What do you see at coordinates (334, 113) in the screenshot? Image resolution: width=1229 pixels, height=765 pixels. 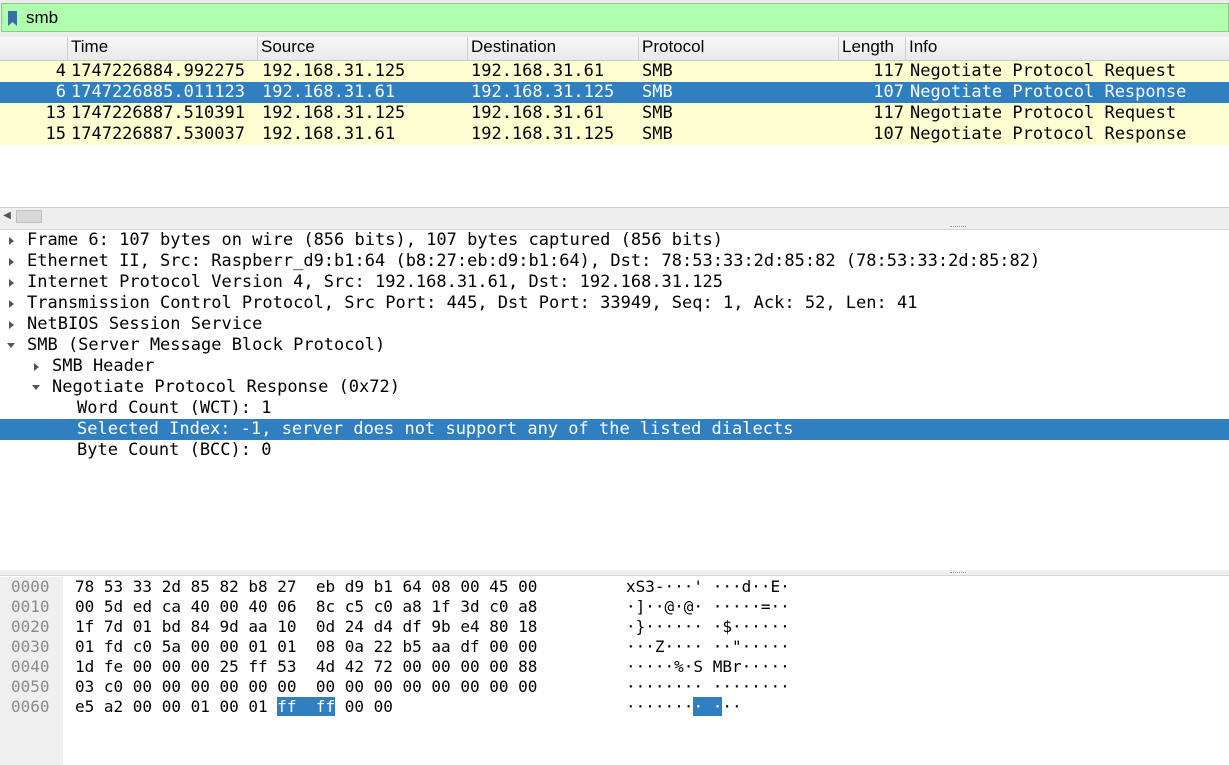 I see `packet-source: 192.168.31.125` at bounding box center [334, 113].